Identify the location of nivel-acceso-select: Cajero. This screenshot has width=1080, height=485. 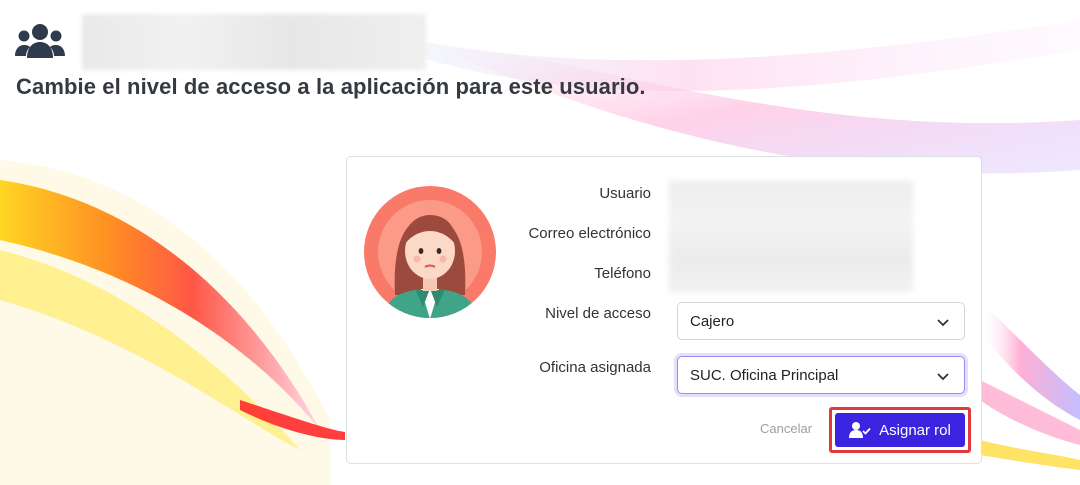
(821, 321).